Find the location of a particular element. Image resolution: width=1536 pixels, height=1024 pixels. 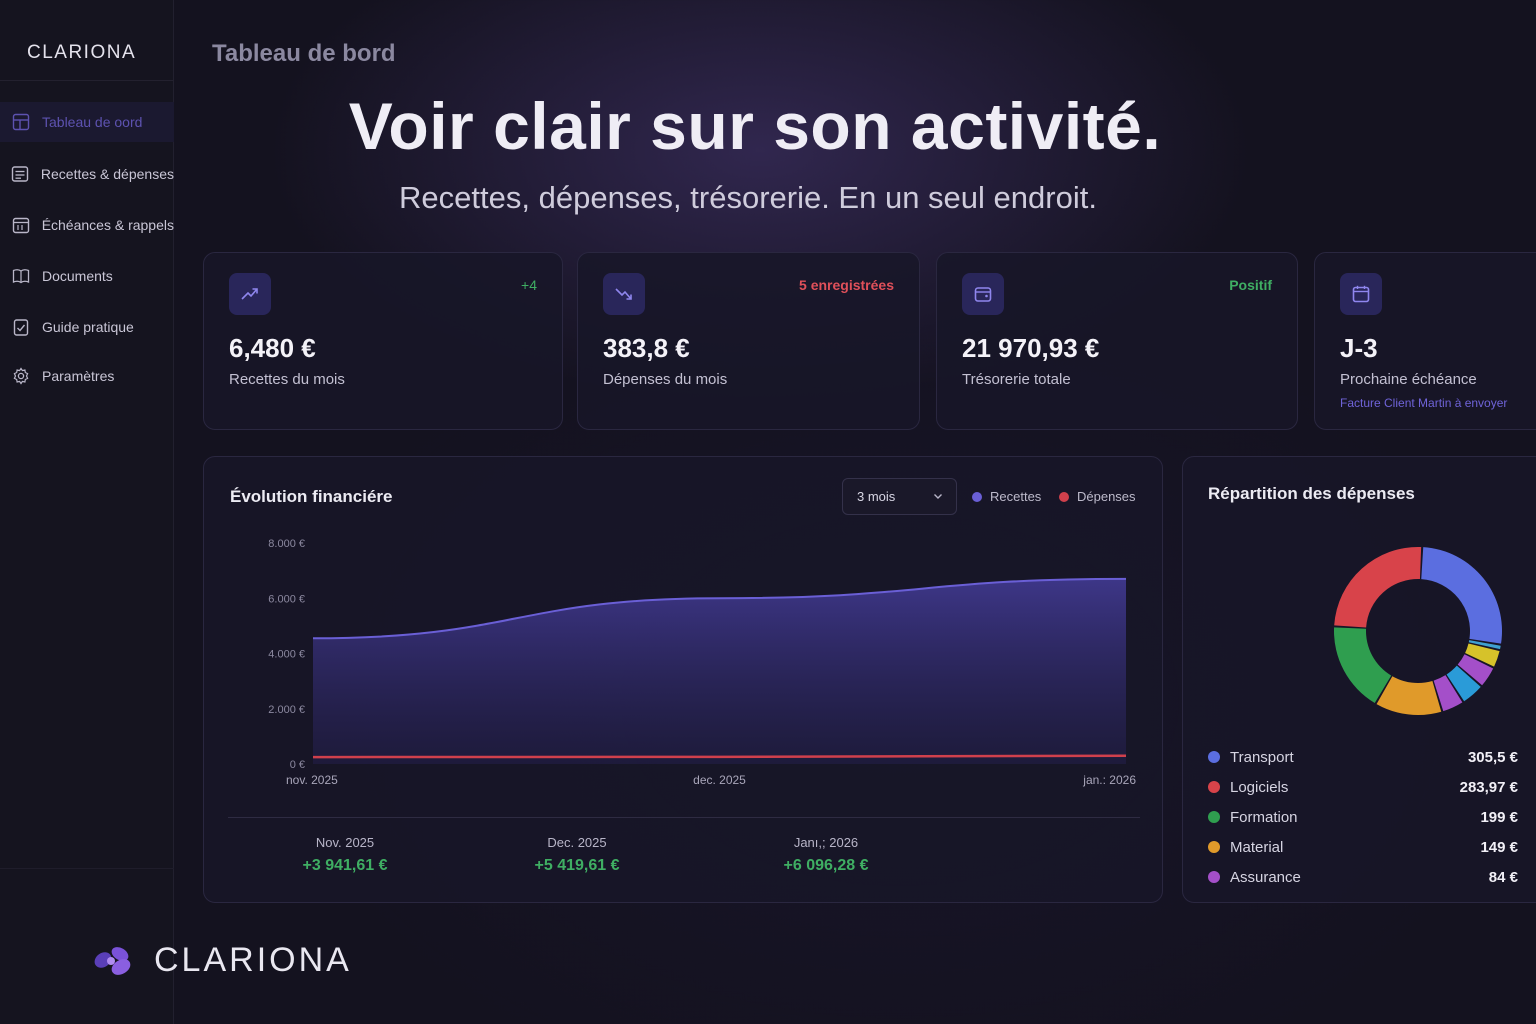

sidebar-item-echeances: Échéances & rappels is located at coordinates (87, 225).